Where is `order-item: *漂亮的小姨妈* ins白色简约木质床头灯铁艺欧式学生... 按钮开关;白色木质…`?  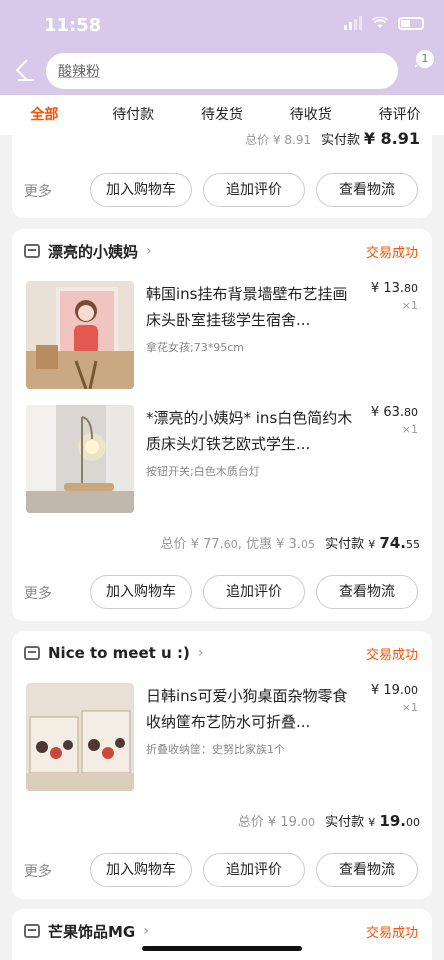
order-item: *漂亮的小姨妈* ins白色简约木质床头灯铁艺欧式学生... 按钮开关;白色木质… is located at coordinates (222, 459).